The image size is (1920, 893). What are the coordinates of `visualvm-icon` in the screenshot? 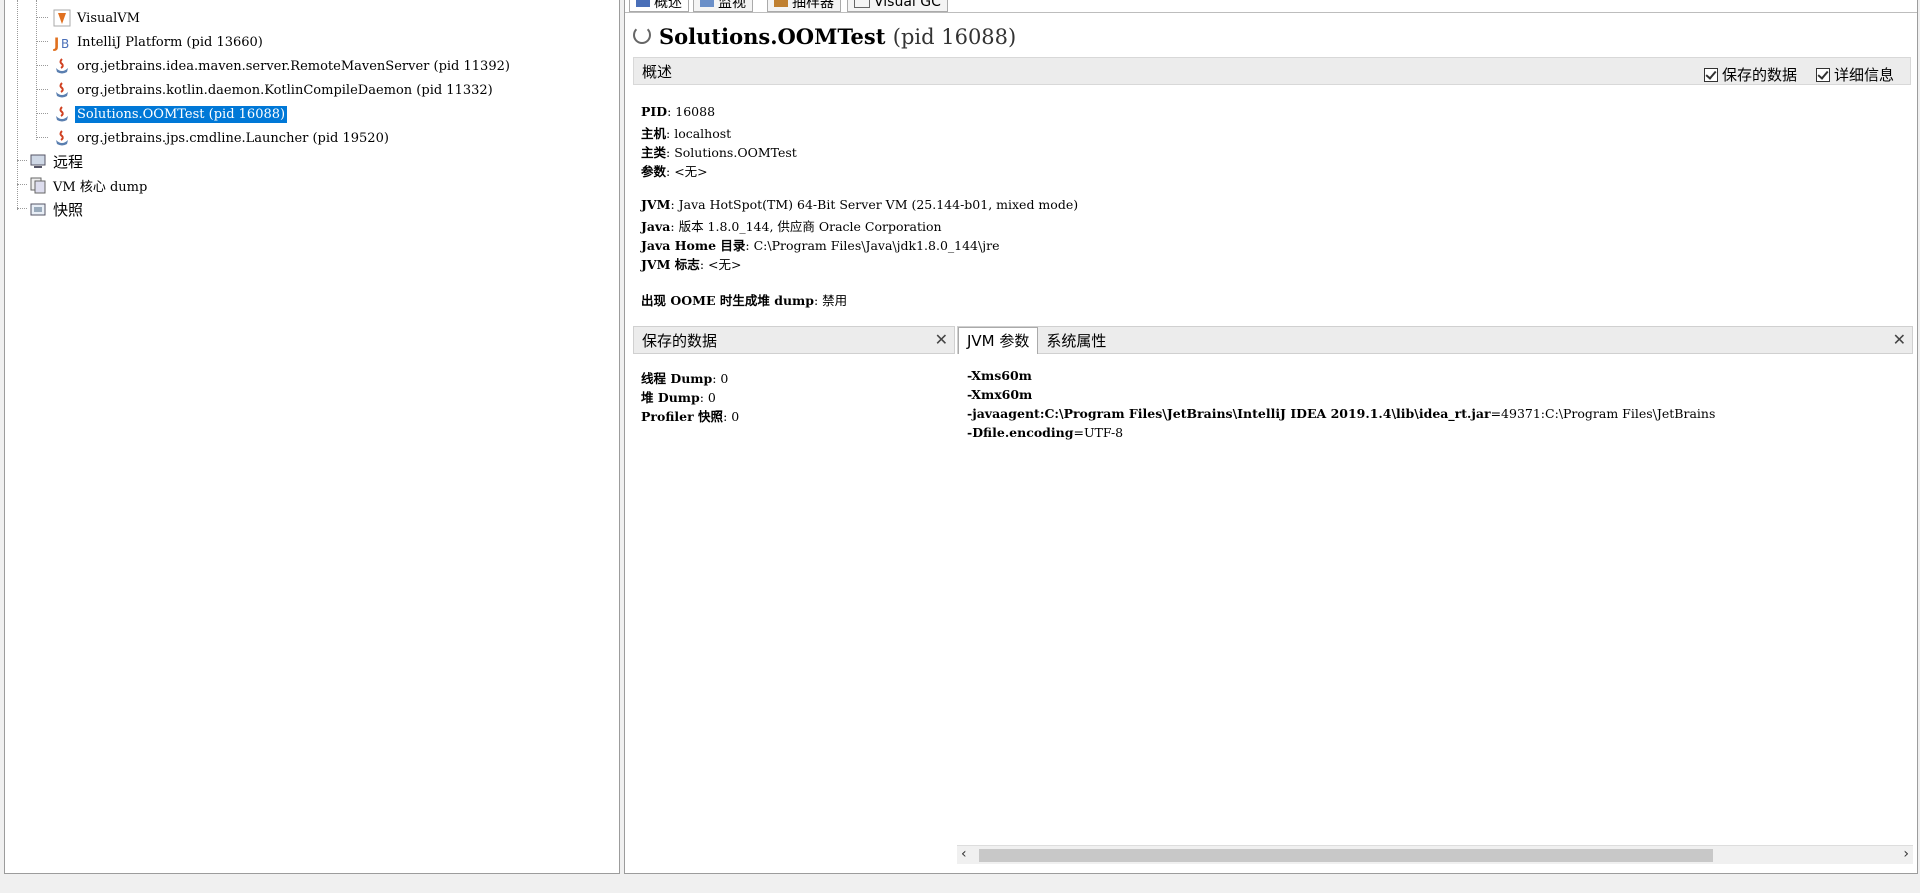 It's located at (62, 18).